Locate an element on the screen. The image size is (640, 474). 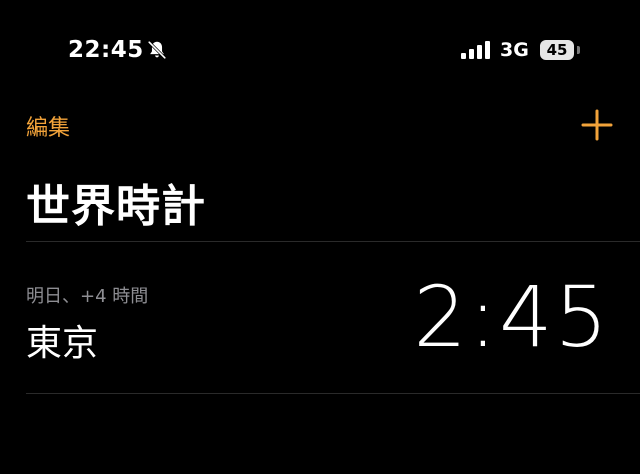
clock-time: 2:45 is located at coordinates (511, 317).